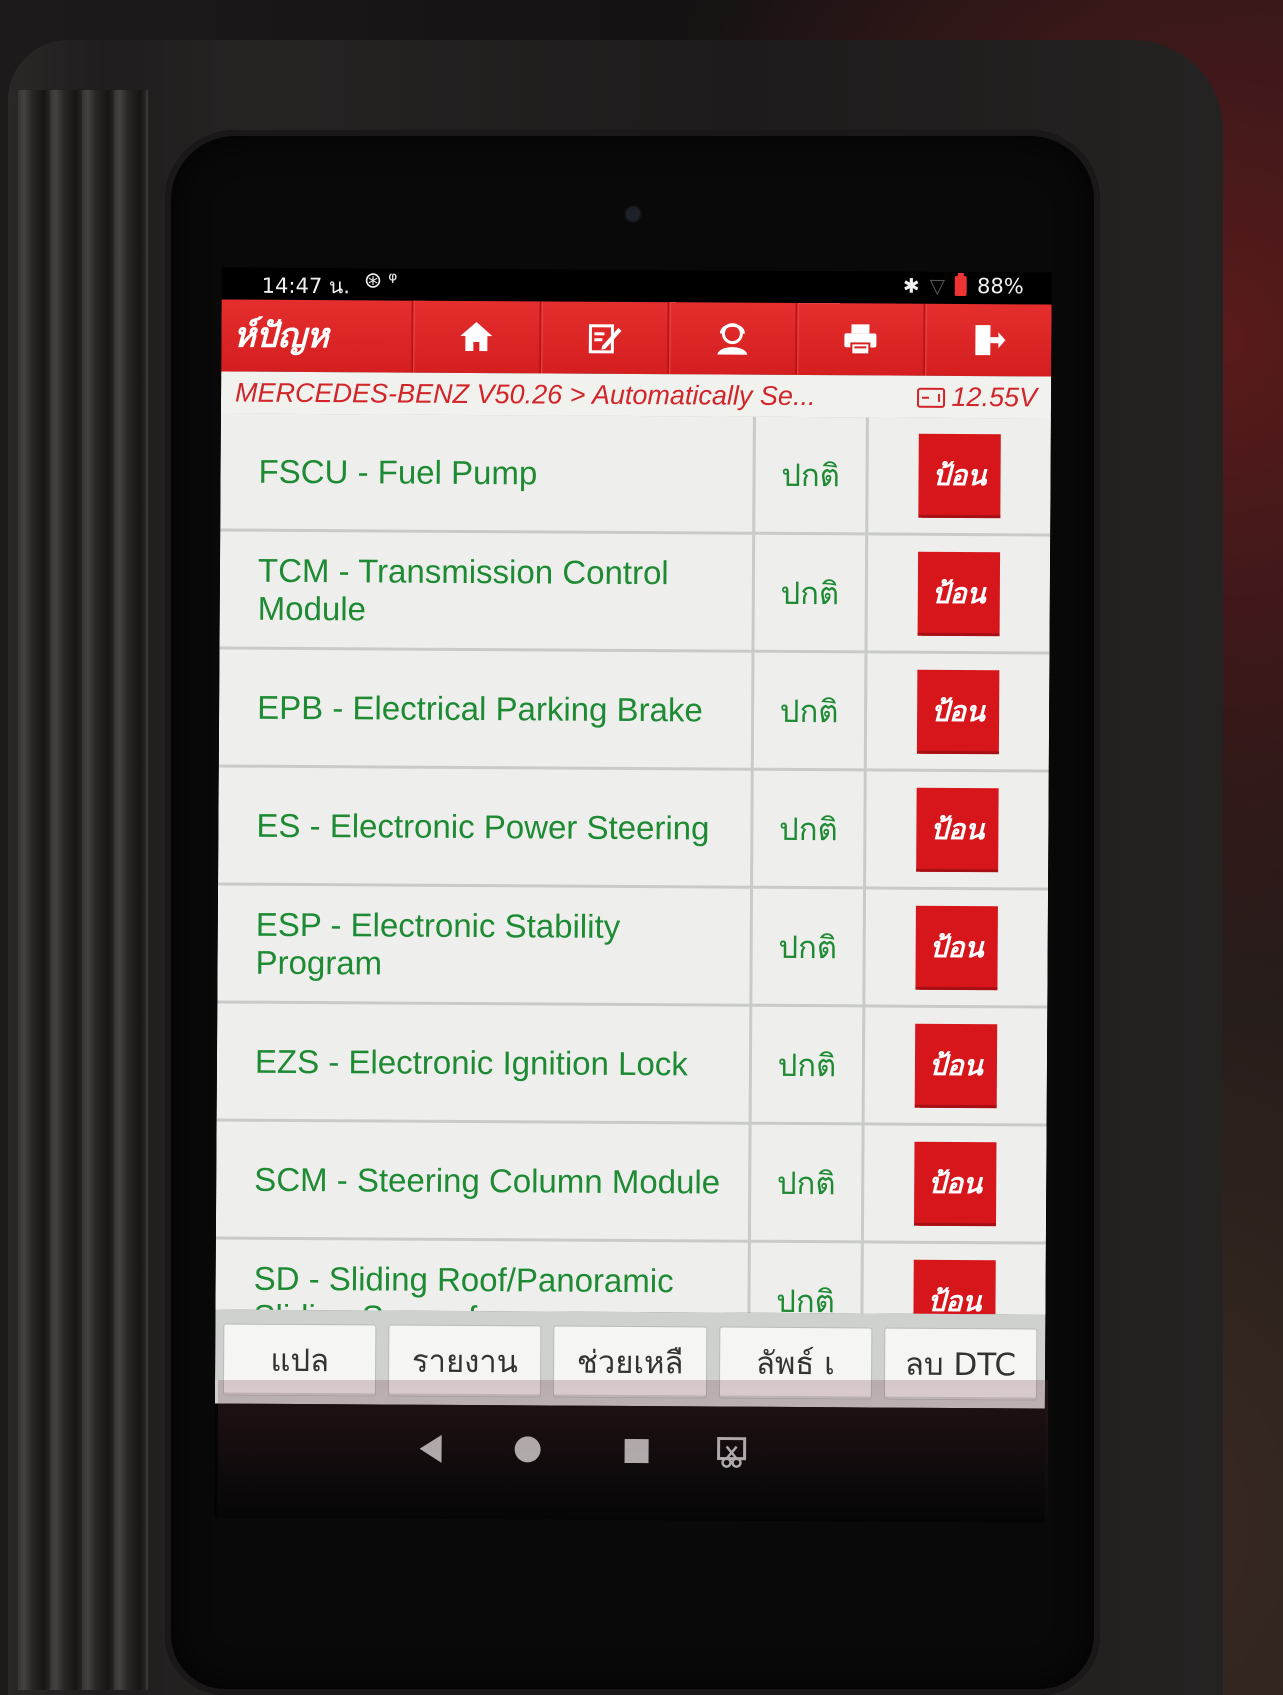 Image resolution: width=1283 pixels, height=1695 pixels. What do you see at coordinates (484, 944) in the screenshot?
I see `module-name: ESP - Electronic Stability Program` at bounding box center [484, 944].